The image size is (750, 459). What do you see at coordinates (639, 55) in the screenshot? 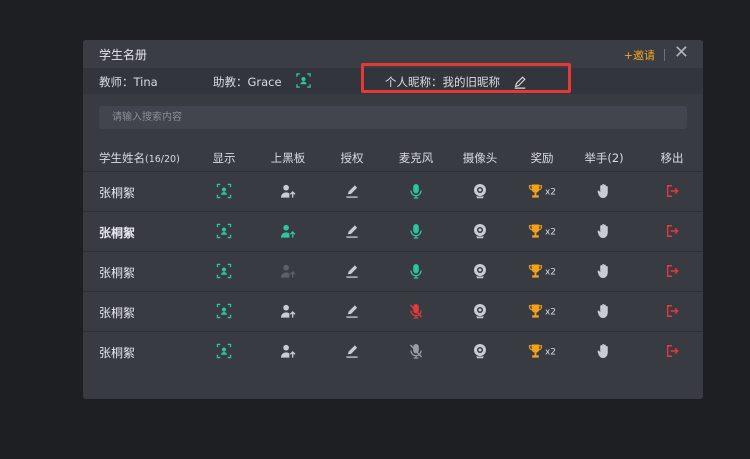
I see `invite-button: +邀请` at bounding box center [639, 55].